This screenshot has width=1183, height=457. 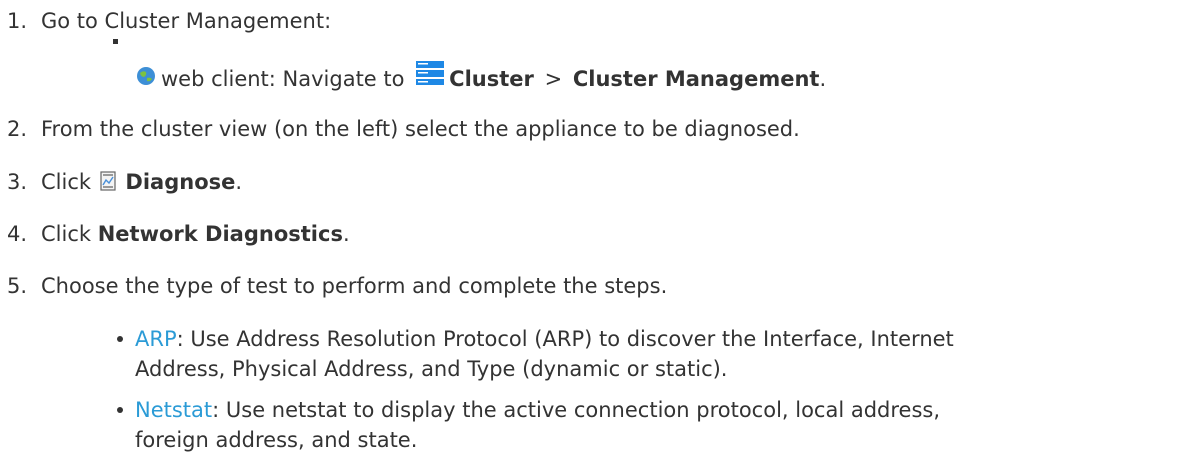 What do you see at coordinates (696, 79) in the screenshot?
I see `cluster-management-label: Cluster Management` at bounding box center [696, 79].